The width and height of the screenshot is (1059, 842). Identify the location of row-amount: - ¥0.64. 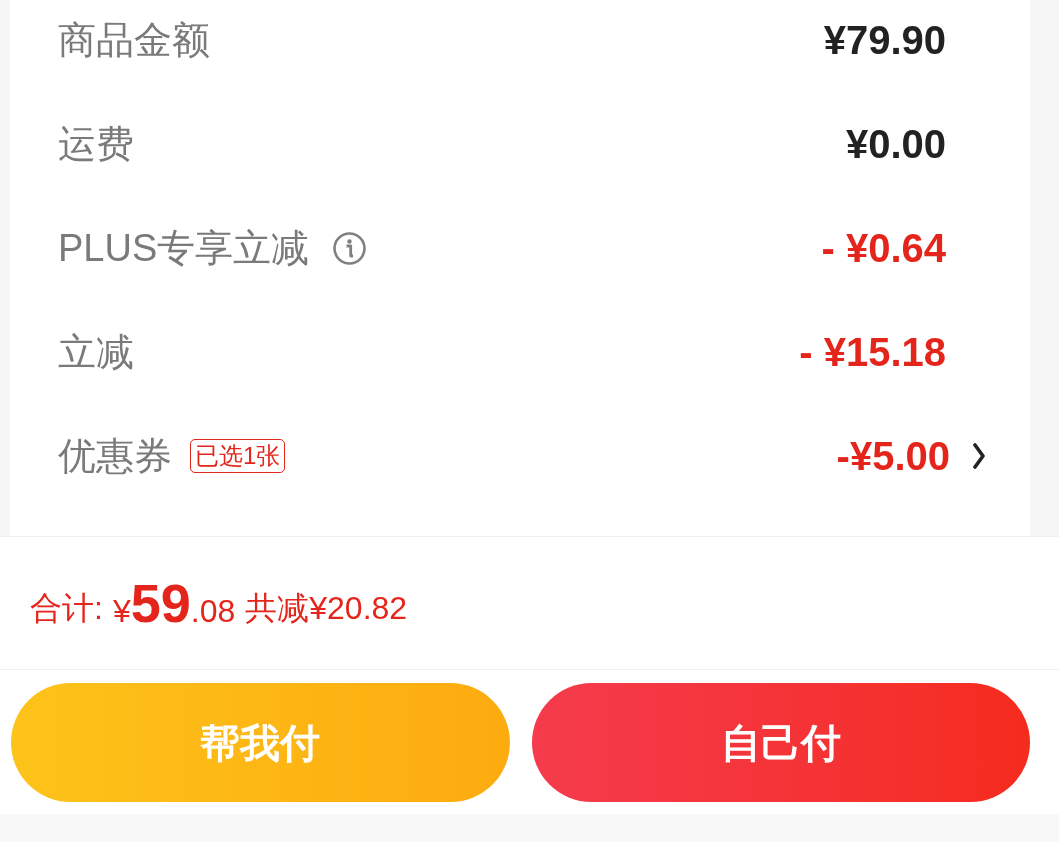
(883, 248).